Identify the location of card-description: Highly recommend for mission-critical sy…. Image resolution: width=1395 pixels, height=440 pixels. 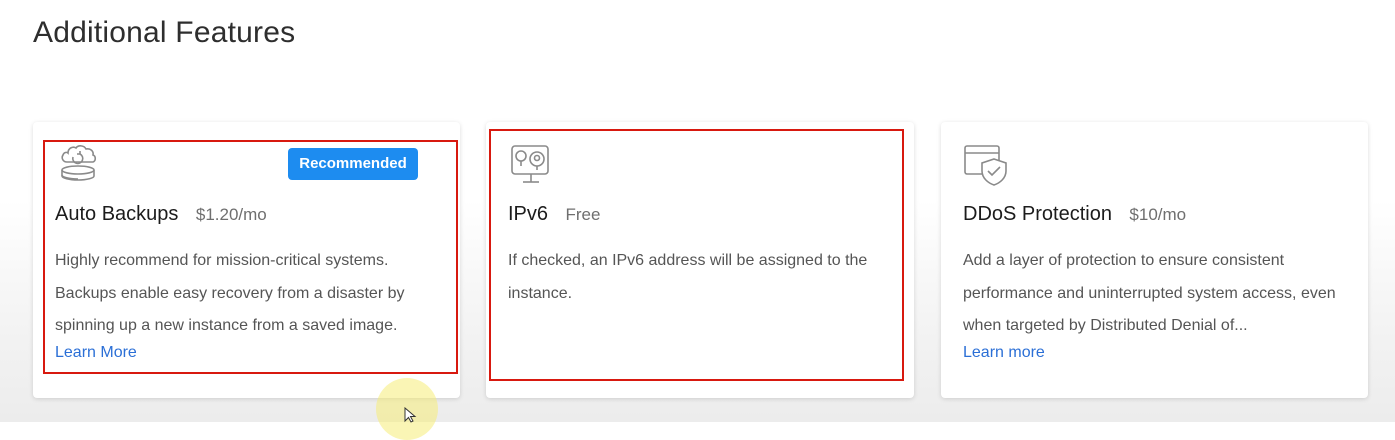
(230, 293).